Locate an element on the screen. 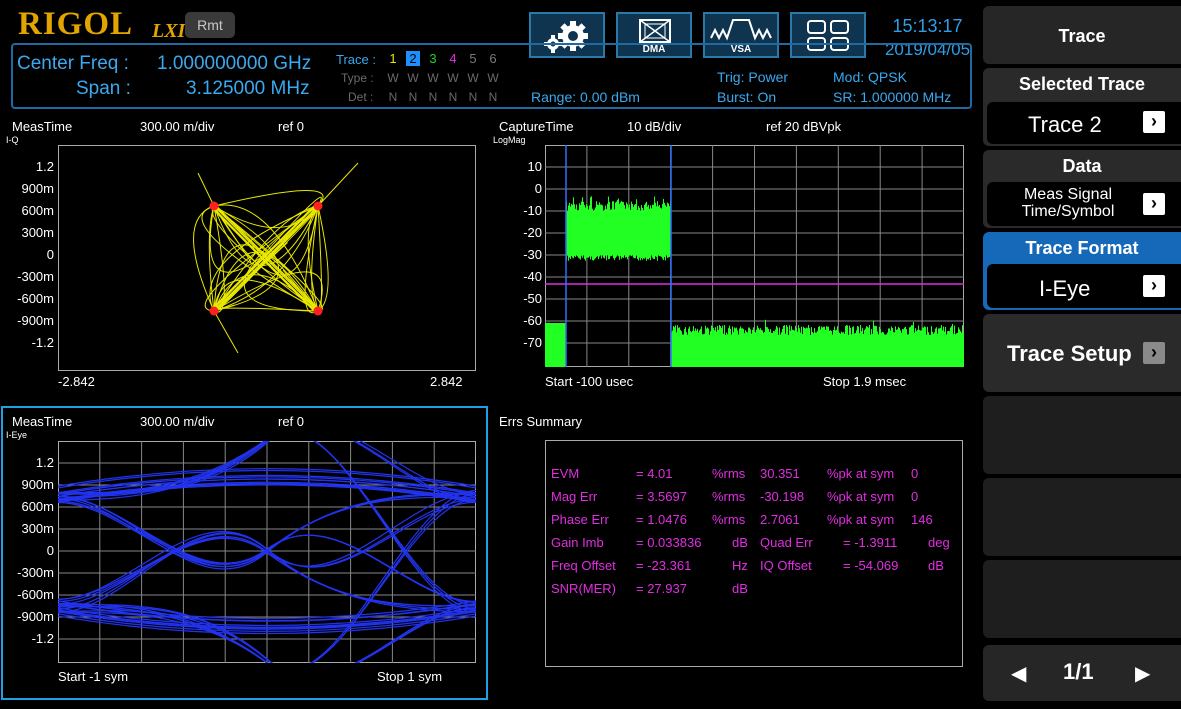 This screenshot has width=1181, height=709. menu-title-panel: Trace is located at coordinates (1082, 35).